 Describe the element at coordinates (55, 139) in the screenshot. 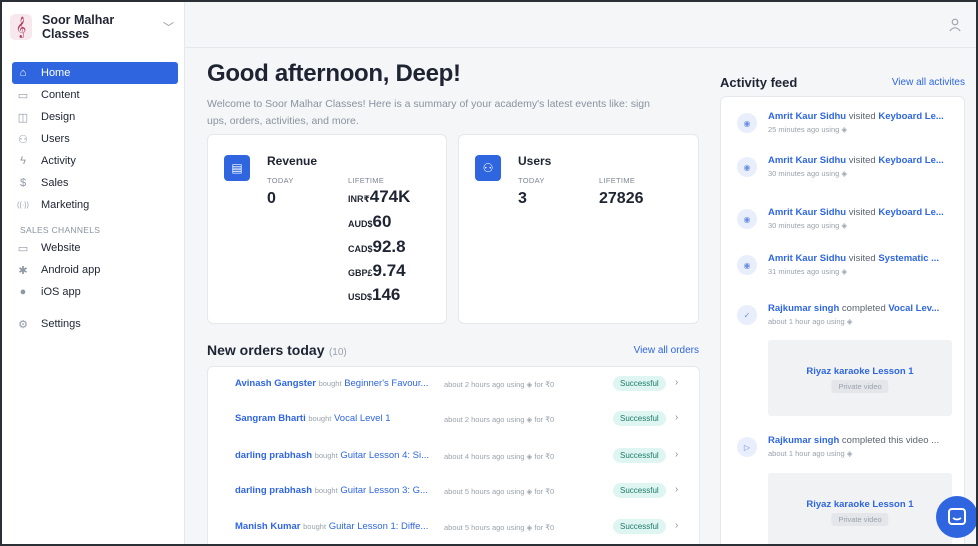

I see `sidebar-item-label: Users` at that location.